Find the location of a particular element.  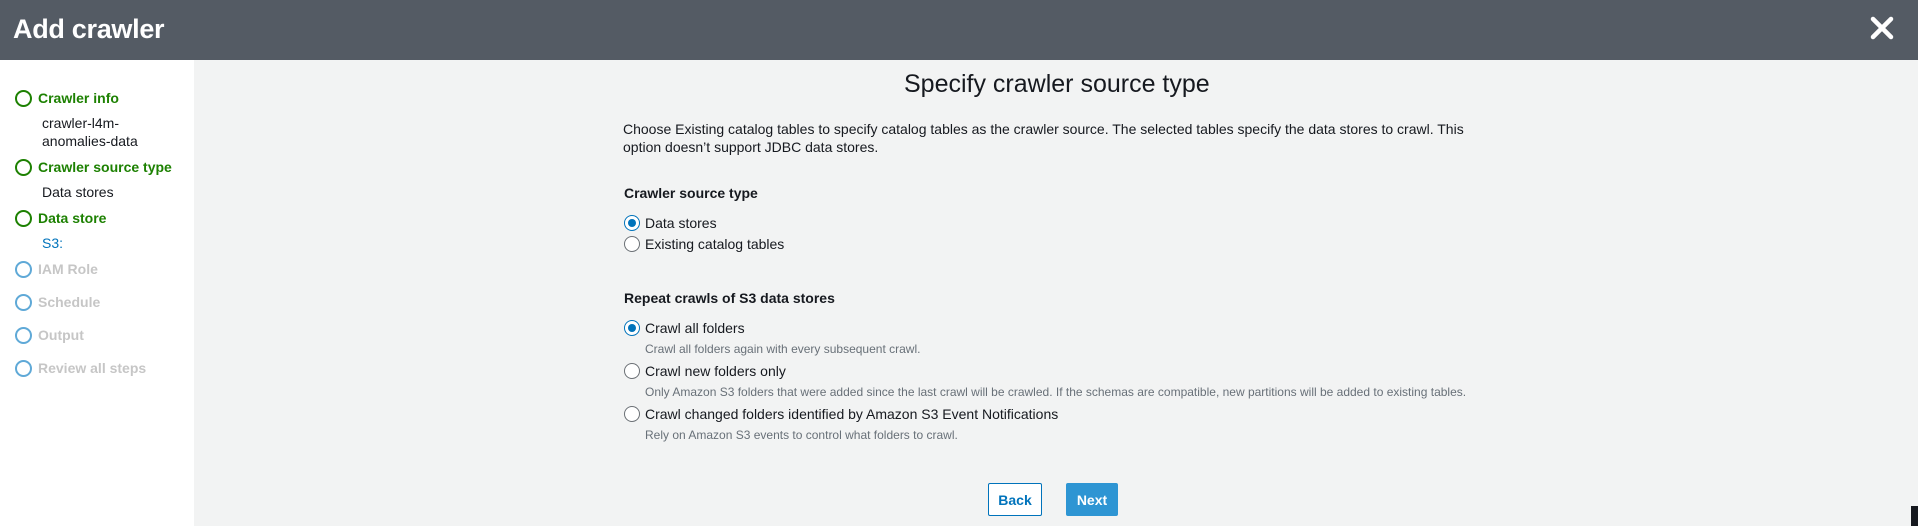

modal-header: Add crawler is located at coordinates (959, 30).